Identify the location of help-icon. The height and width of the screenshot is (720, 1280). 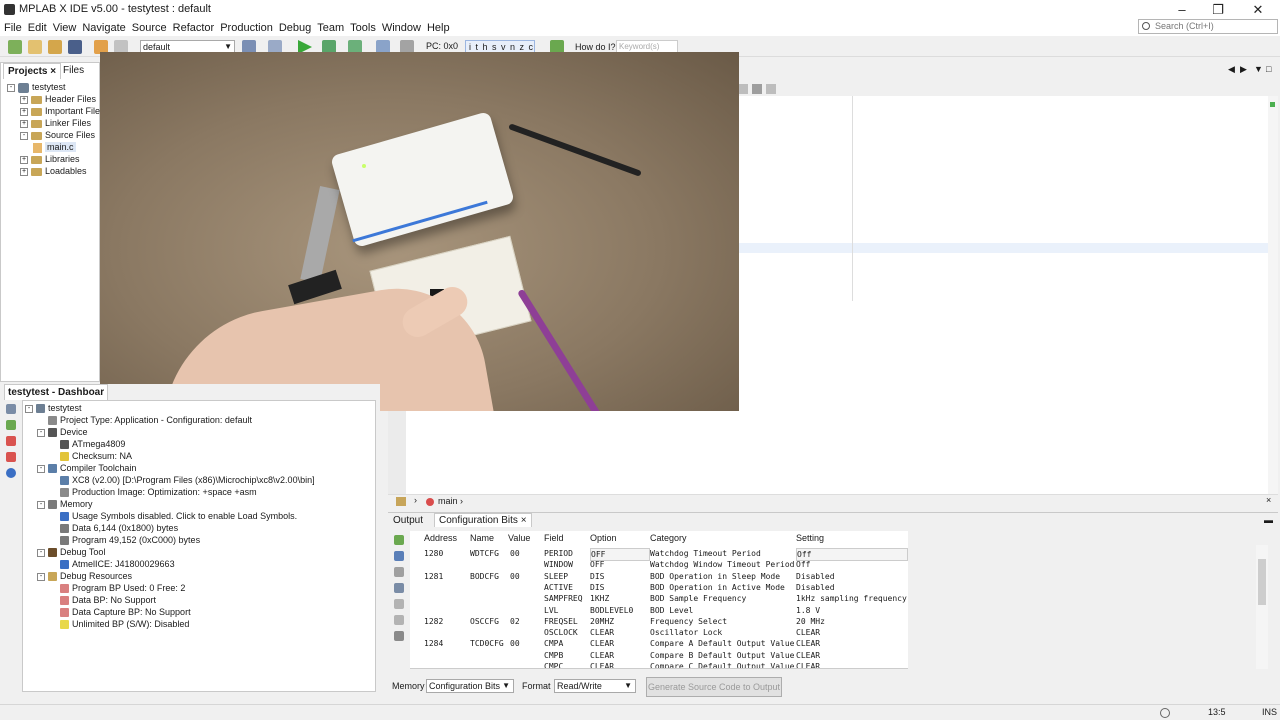
(11, 473).